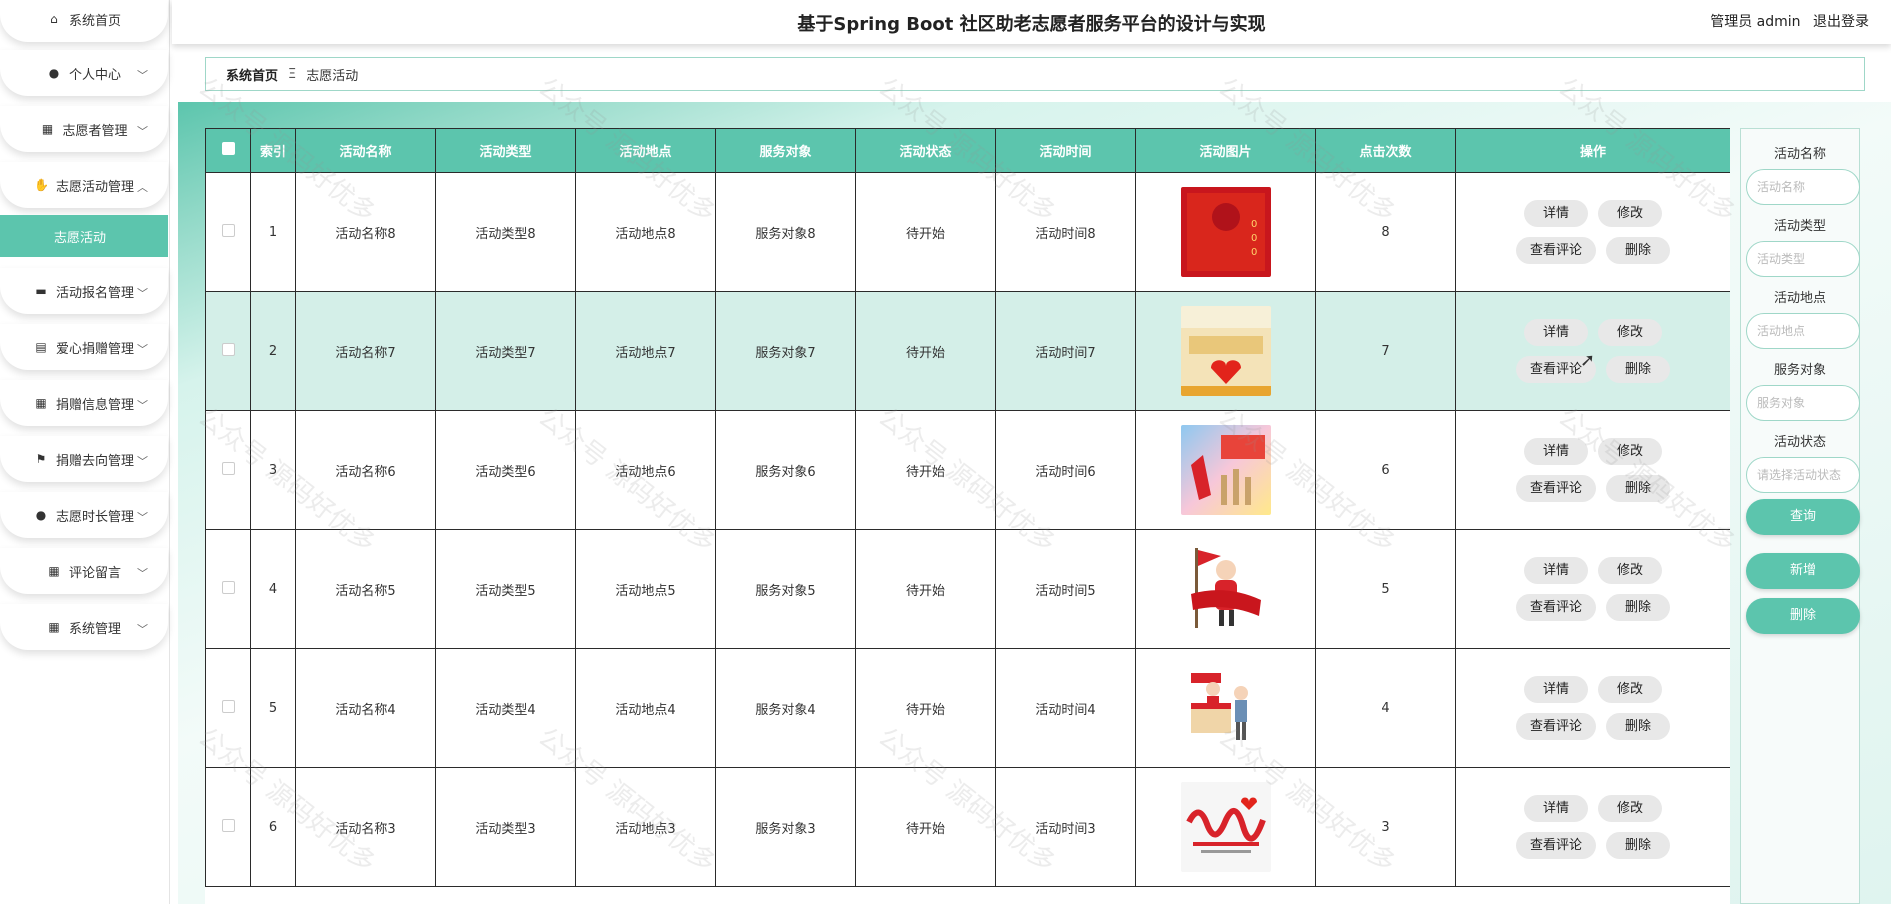 The height and width of the screenshot is (904, 1891). Describe the element at coordinates (84, 185) in the screenshot. I see `sidebar-item-activity-mgmt: ✋ 志愿活动管理 ︿` at that location.